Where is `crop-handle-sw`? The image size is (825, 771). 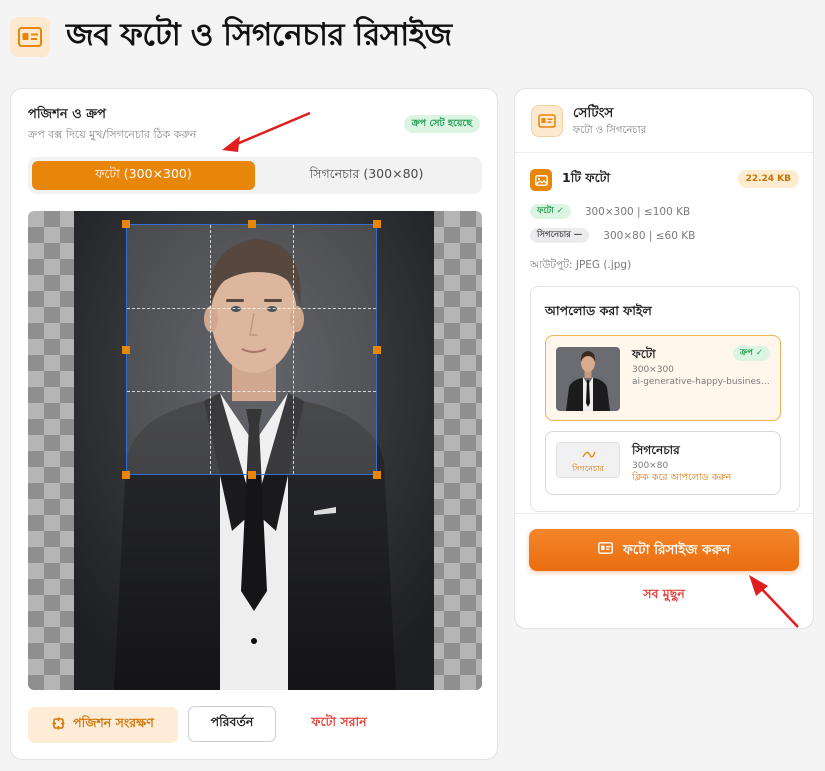 crop-handle-sw is located at coordinates (126, 475).